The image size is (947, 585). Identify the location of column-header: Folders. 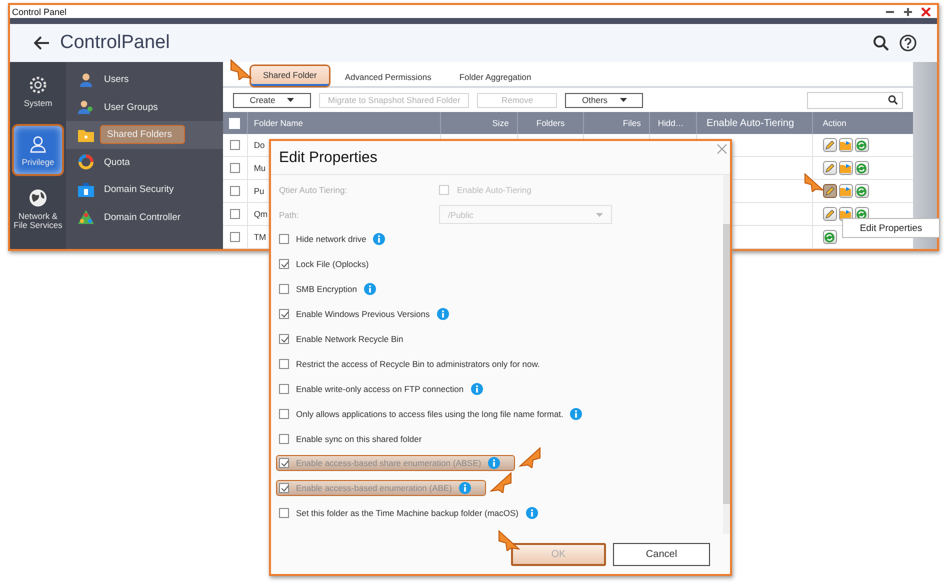
(551, 123).